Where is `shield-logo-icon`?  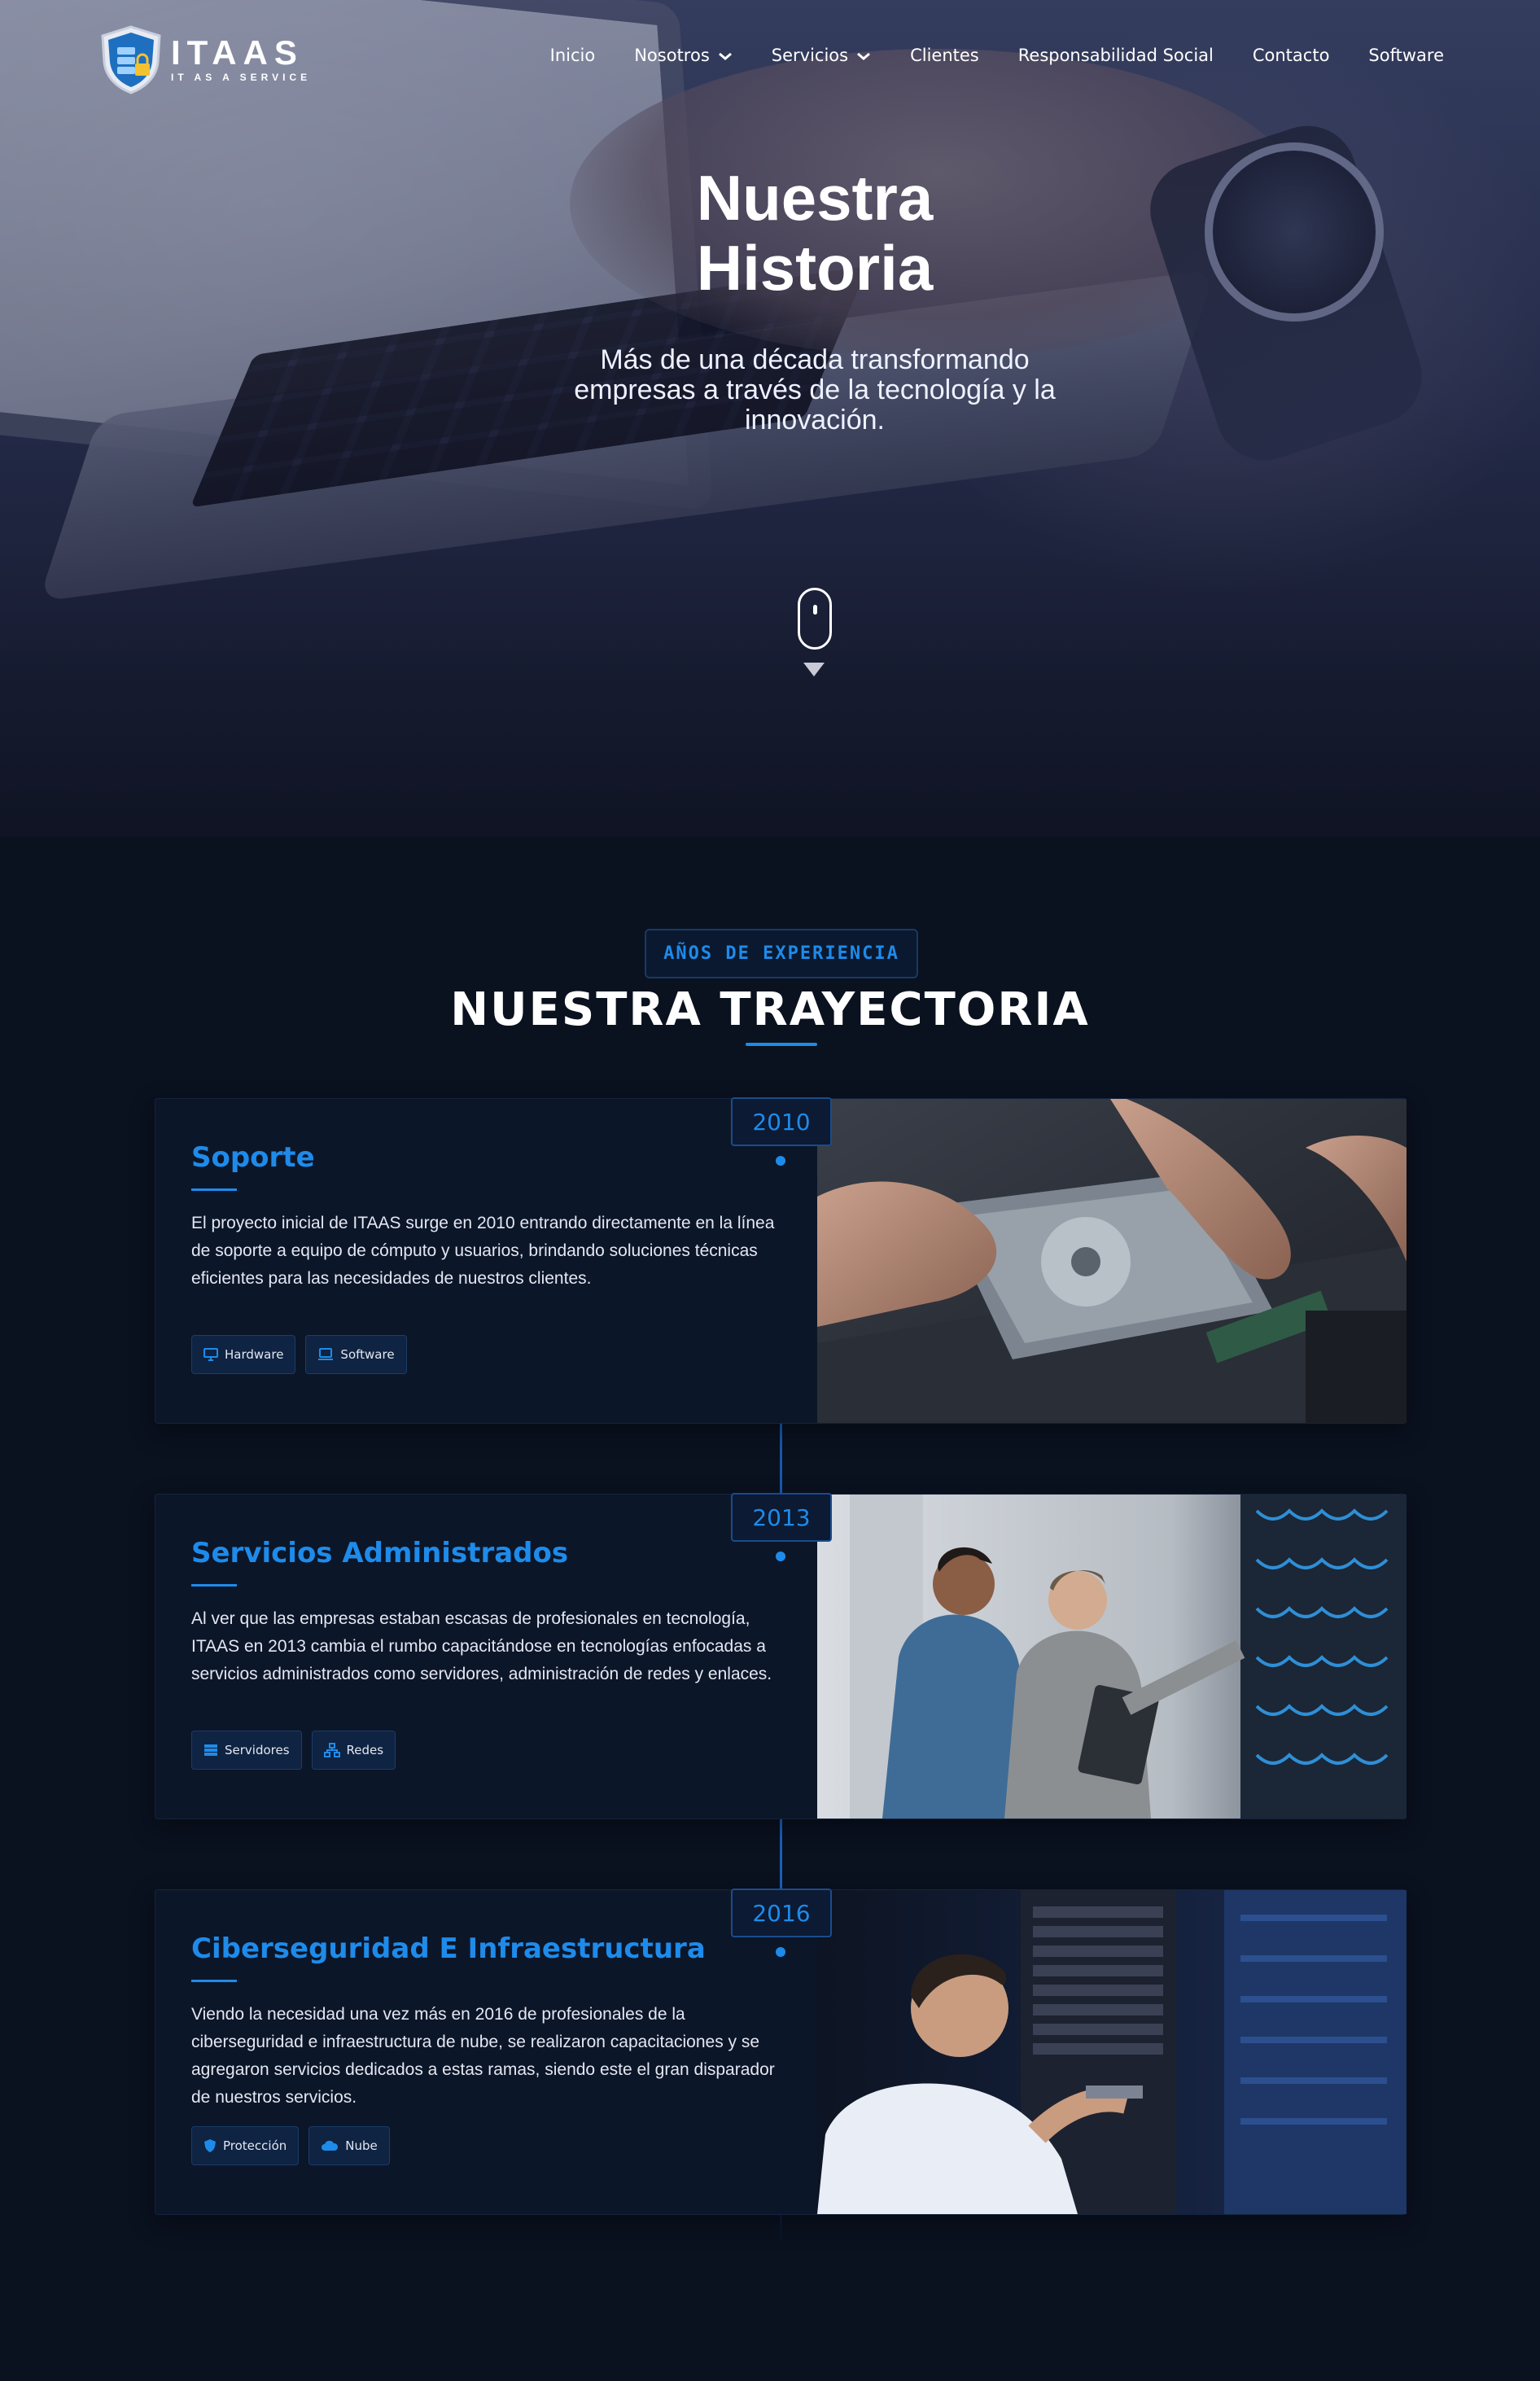 shield-logo-icon is located at coordinates (131, 59).